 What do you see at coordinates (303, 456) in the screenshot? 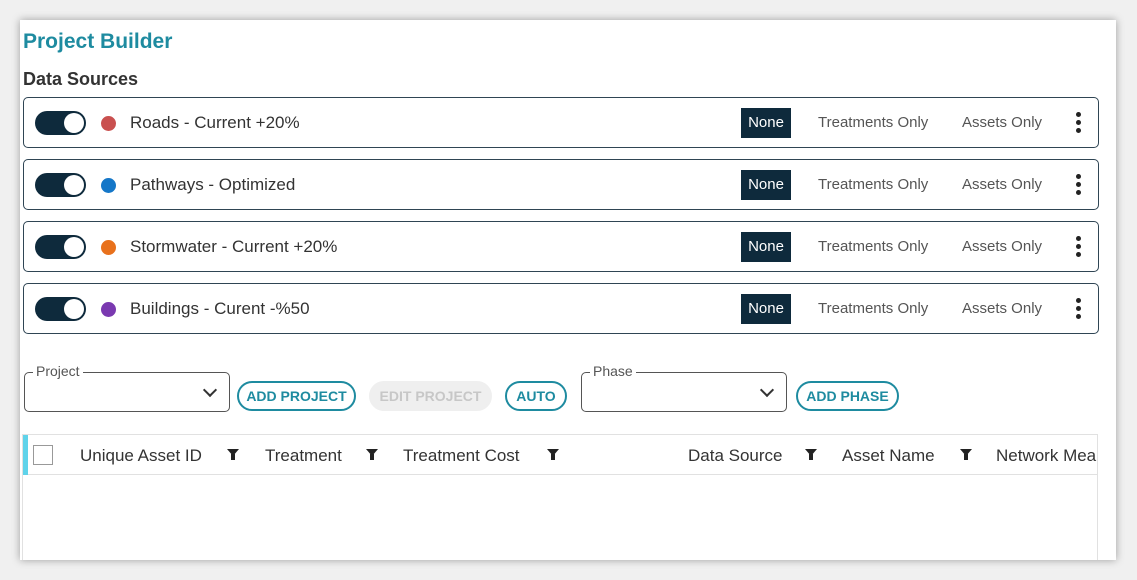
I see `column-header-treatment: Treatment` at bounding box center [303, 456].